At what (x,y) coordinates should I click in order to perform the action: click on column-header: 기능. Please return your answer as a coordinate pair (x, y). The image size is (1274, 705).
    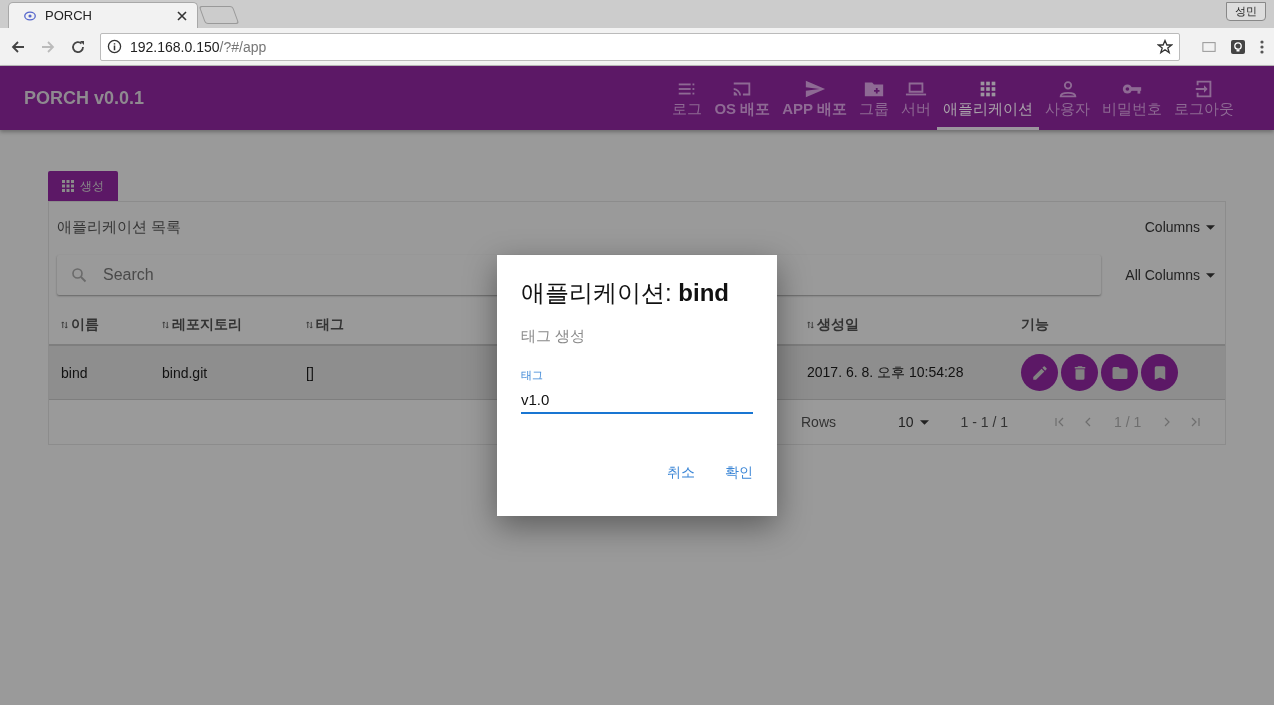
    Looking at the image, I should click on (1035, 325).